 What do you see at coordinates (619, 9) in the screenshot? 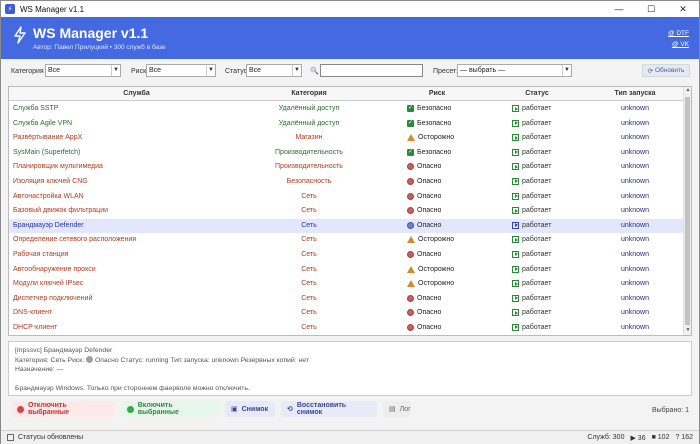
I see `minimize-button: —` at bounding box center [619, 9].